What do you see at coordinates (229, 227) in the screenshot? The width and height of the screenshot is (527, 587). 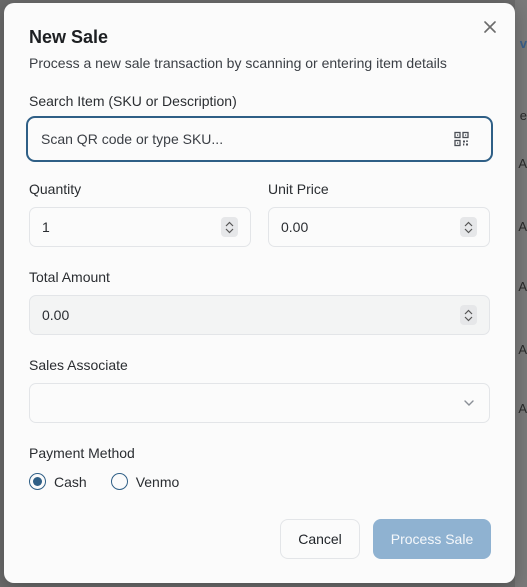 I see `quantity-stepper` at bounding box center [229, 227].